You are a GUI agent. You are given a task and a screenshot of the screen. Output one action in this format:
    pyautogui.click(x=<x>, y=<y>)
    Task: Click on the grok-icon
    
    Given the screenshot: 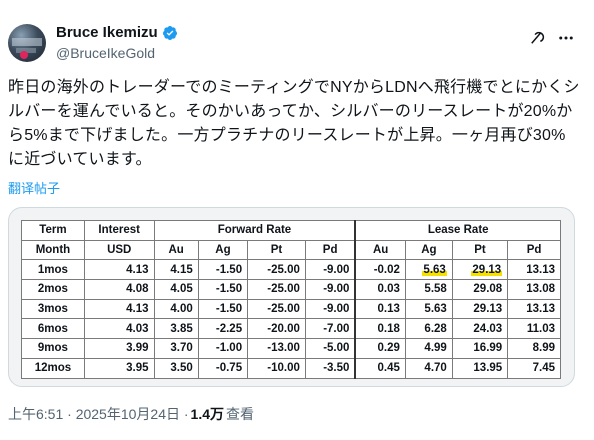 What is the action you would take?
    pyautogui.click(x=537, y=38)
    